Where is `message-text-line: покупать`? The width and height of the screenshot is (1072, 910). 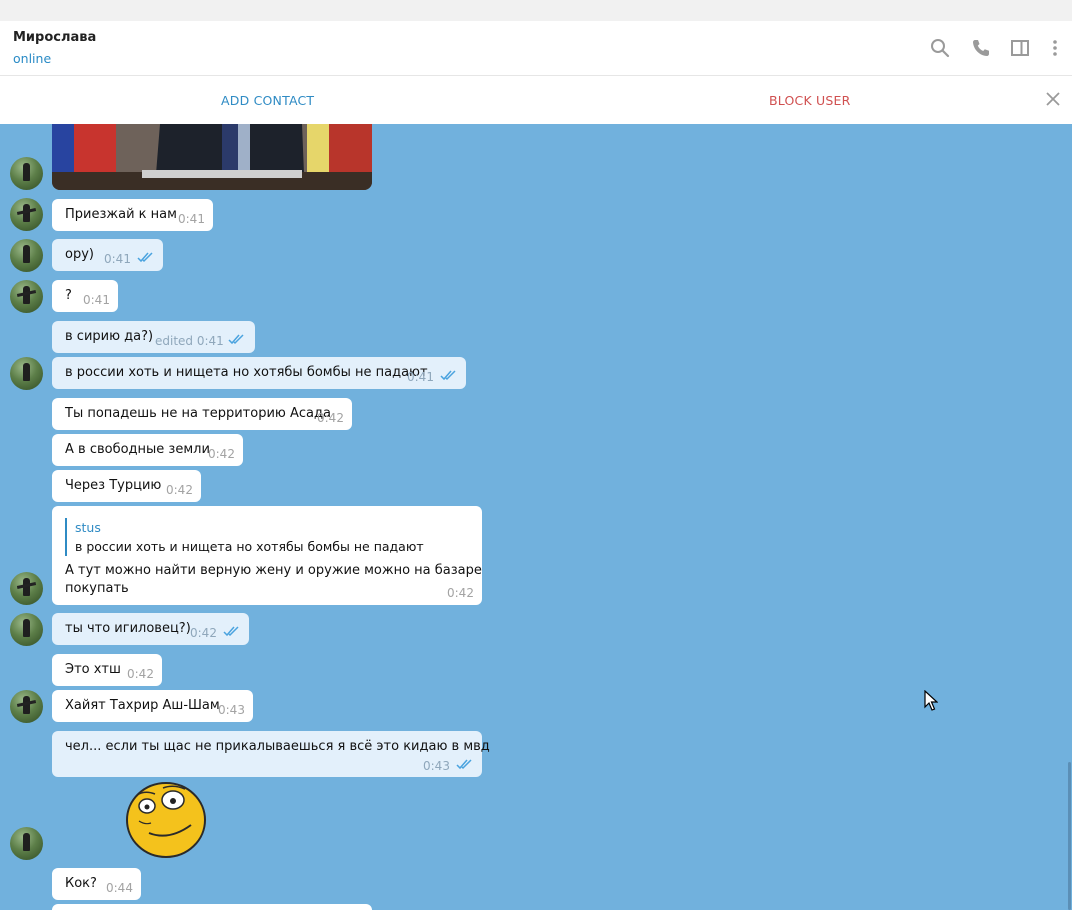
message-text-line: покупать is located at coordinates (97, 588).